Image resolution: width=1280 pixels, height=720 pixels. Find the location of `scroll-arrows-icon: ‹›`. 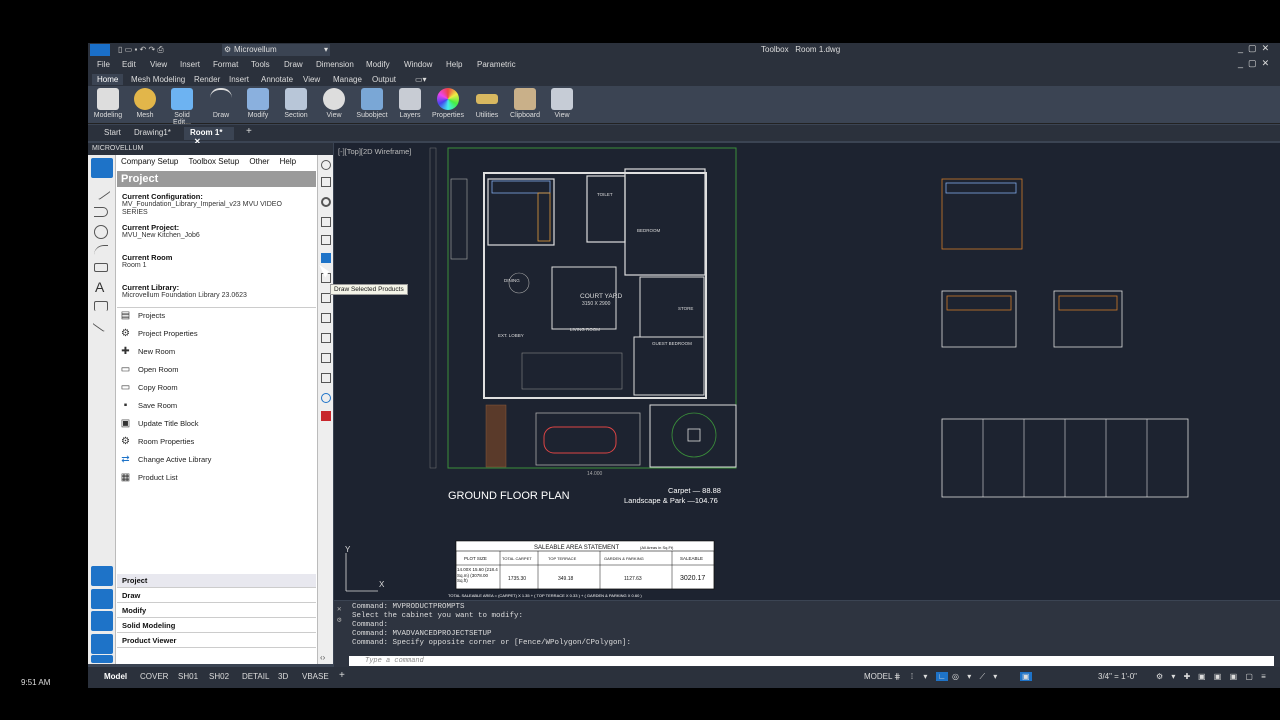

scroll-arrows-icon: ‹› is located at coordinates (322, 657).